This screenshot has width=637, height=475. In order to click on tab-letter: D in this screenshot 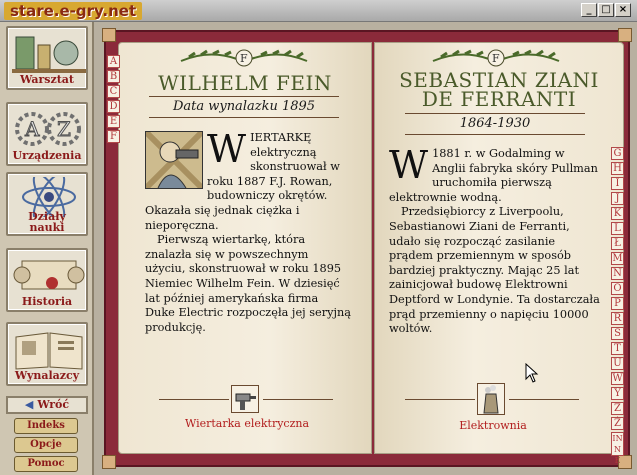, I will do `click(113, 106)`.